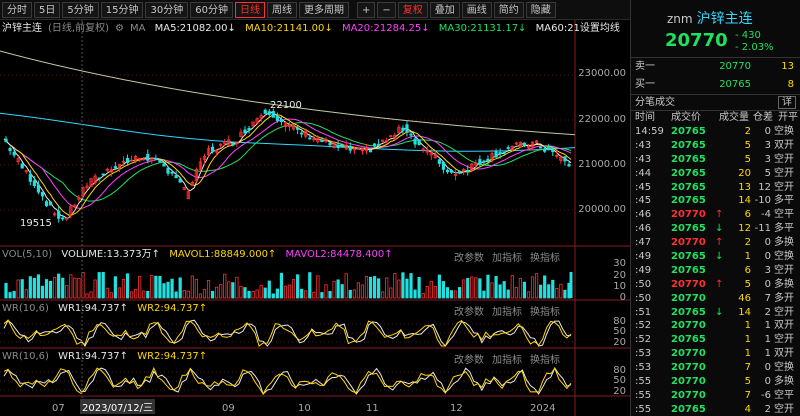 The width and height of the screenshot is (800, 416). What do you see at coordinates (643, 298) in the screenshot?
I see `tick-time: :50` at bounding box center [643, 298].